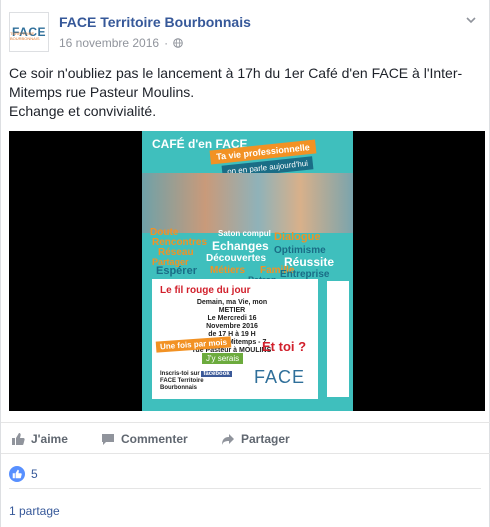 The height and width of the screenshot is (527, 490). Describe the element at coordinates (280, 377) in the screenshot. I see `poster-face-logo: FACE` at that location.